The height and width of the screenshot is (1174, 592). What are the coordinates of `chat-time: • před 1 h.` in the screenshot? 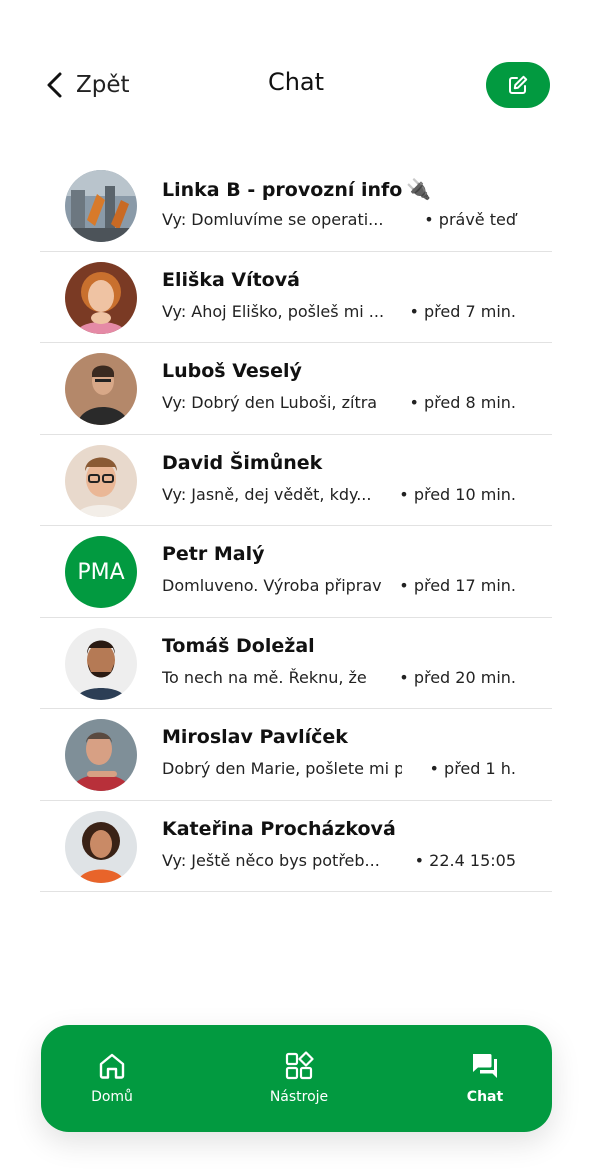 It's located at (470, 768).